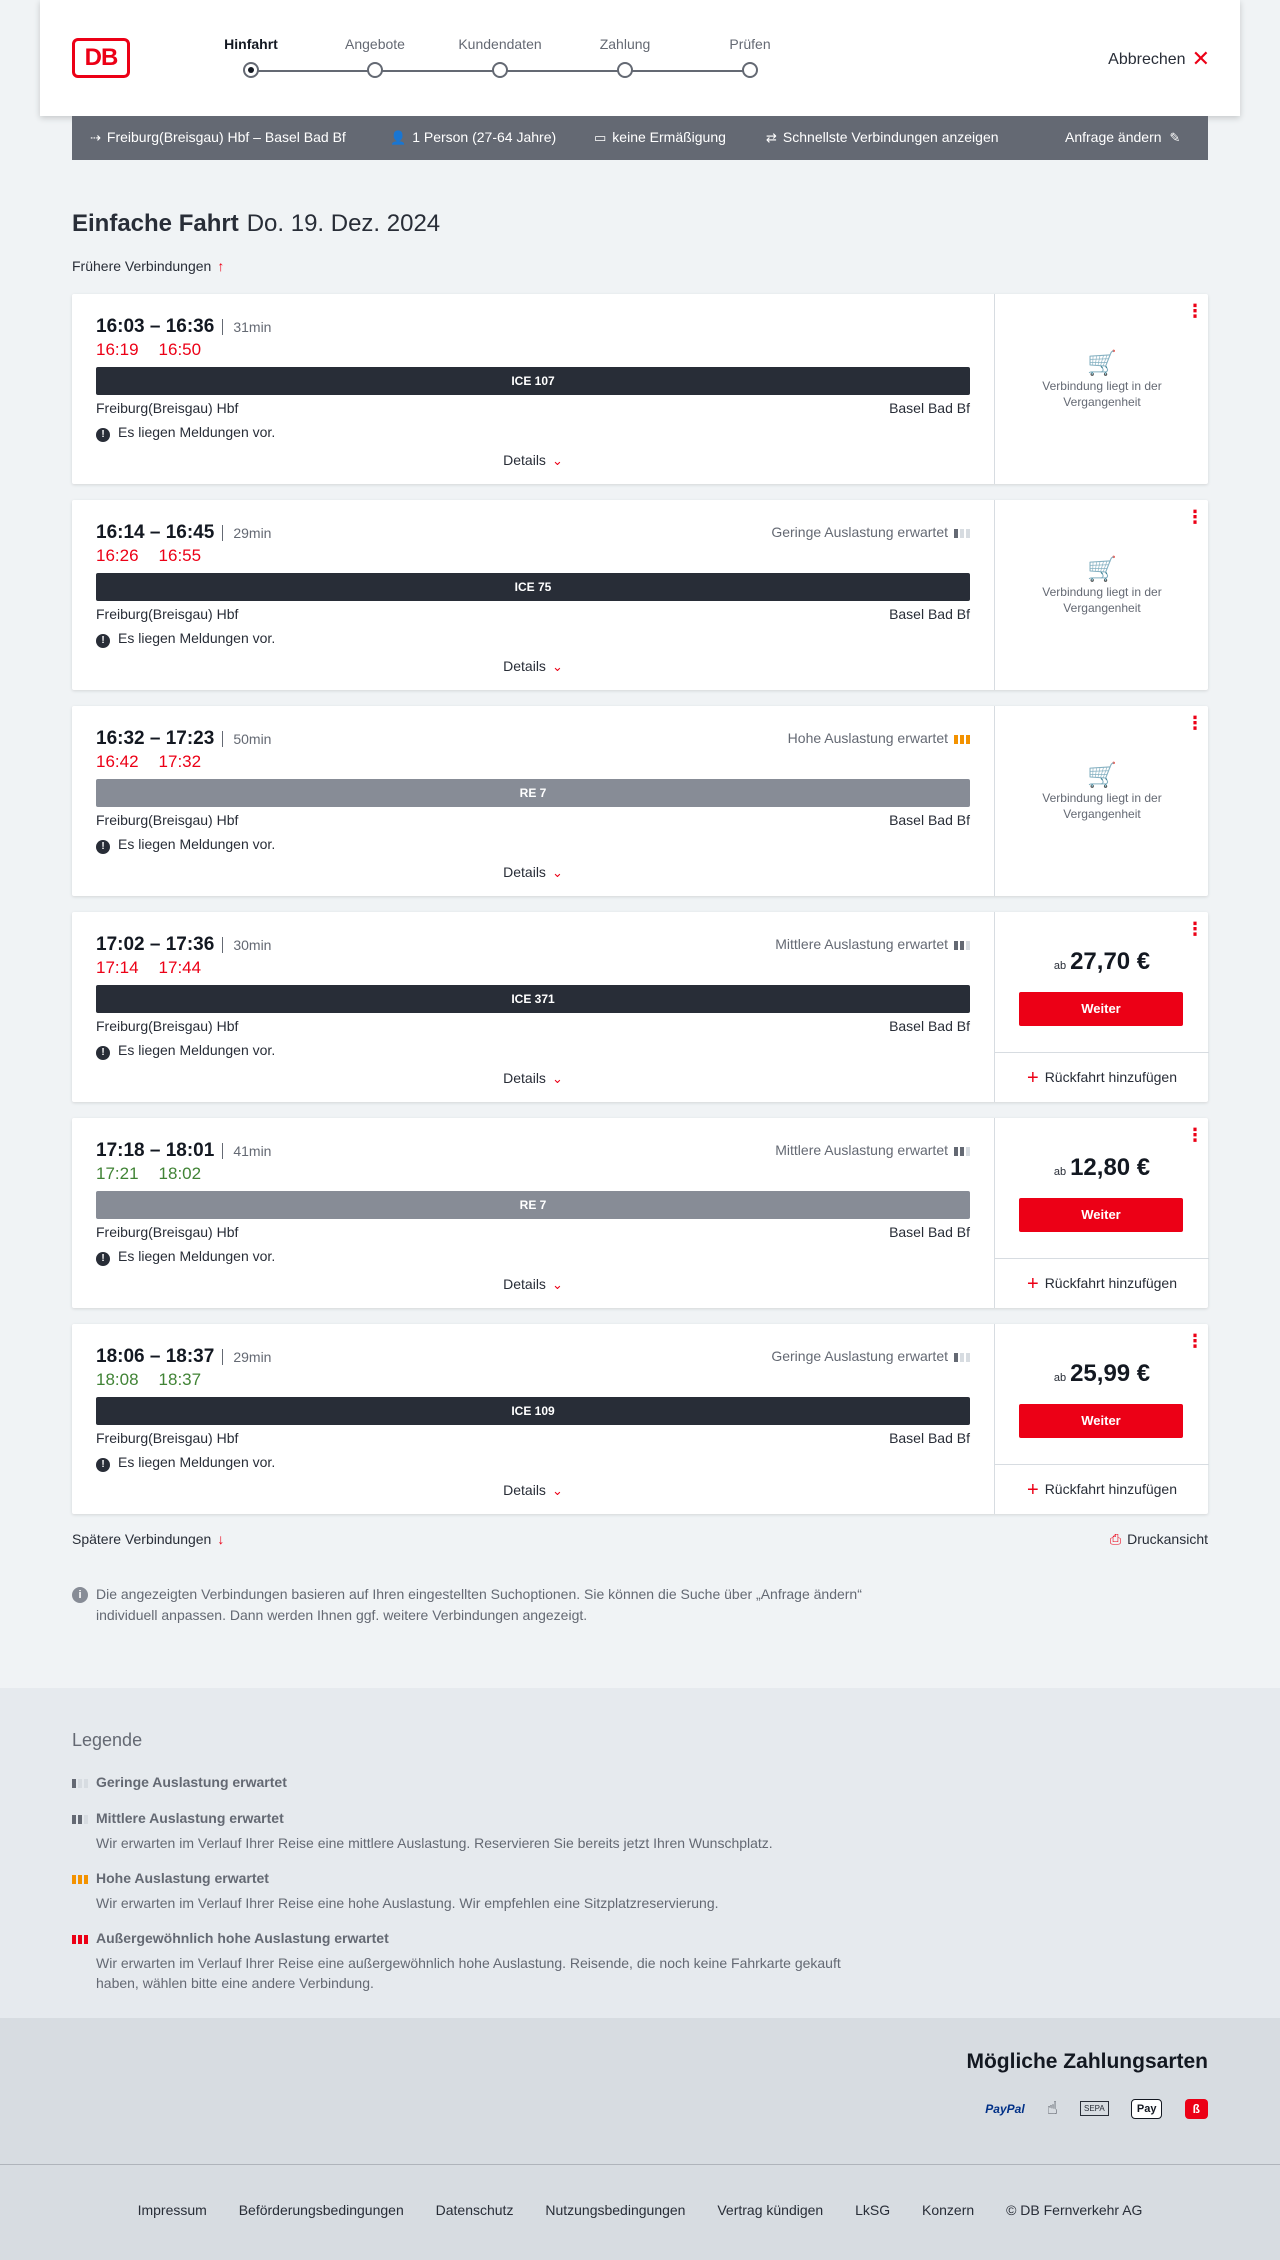  Describe the element at coordinates (475, 2210) in the screenshot. I see `footer-link-datenschutz: Datenschutz` at that location.